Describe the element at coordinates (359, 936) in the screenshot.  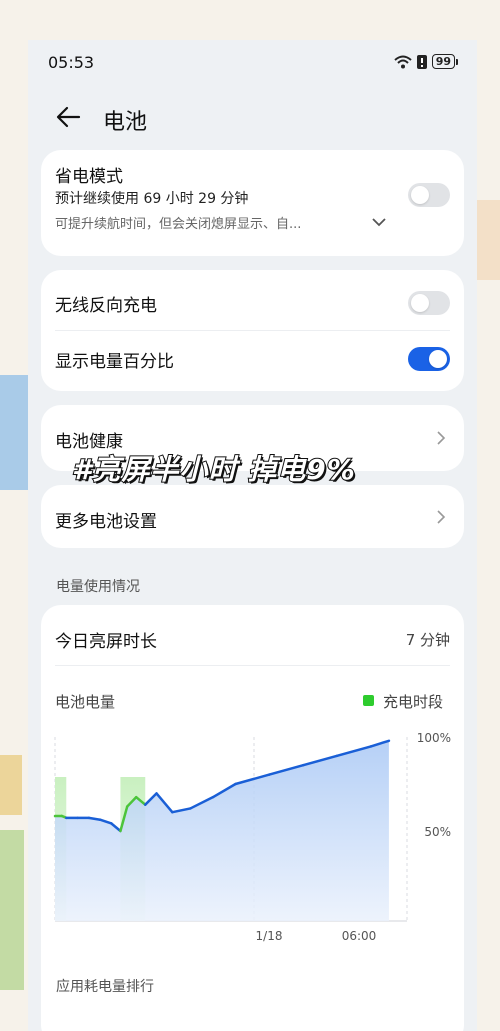
I see `x-tick-label: 06:00` at that location.